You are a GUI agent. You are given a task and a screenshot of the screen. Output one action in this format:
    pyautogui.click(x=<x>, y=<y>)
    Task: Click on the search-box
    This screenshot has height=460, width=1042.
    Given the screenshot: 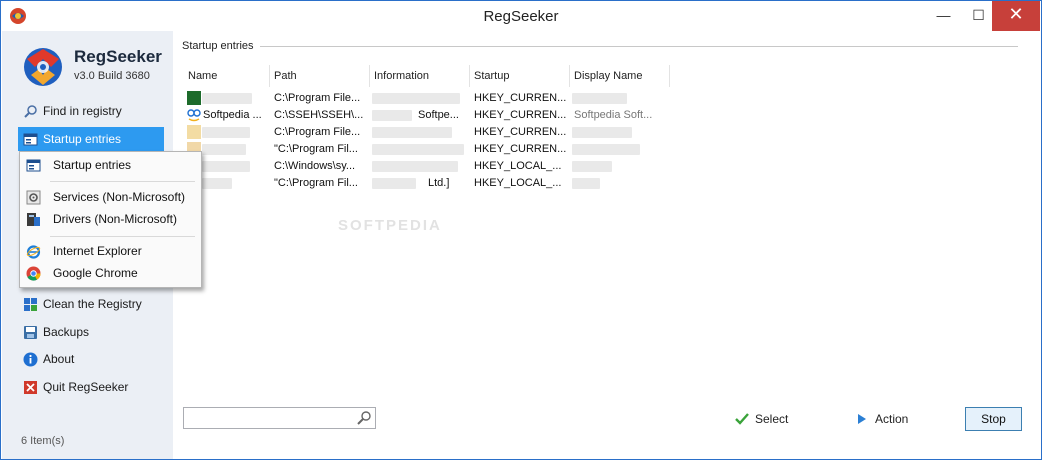 What is the action you would take?
    pyautogui.click(x=279, y=418)
    